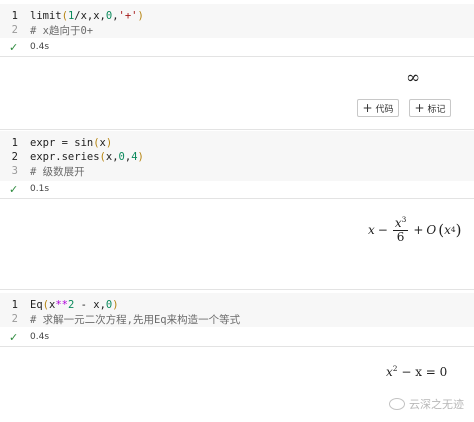 This screenshot has width=474, height=422. What do you see at coordinates (395, 368) in the screenshot?
I see `output-exponent: 2` at bounding box center [395, 368].